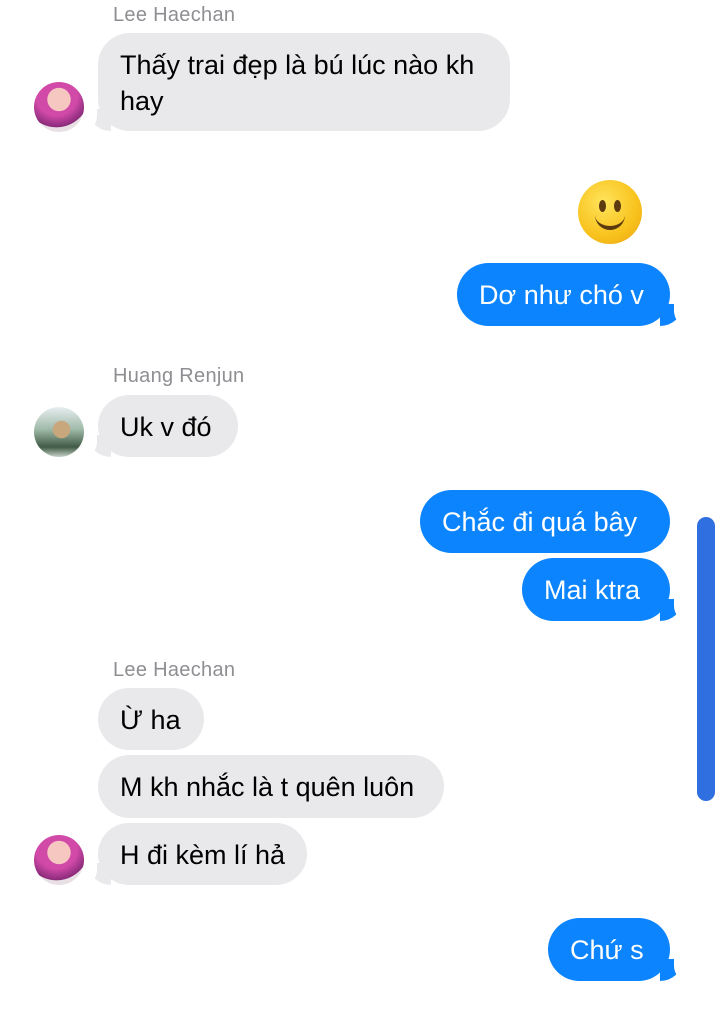 This screenshot has height=1019, width=720. I want to click on incoming-message: M kh nhắc là t quên luôn, so click(271, 786).